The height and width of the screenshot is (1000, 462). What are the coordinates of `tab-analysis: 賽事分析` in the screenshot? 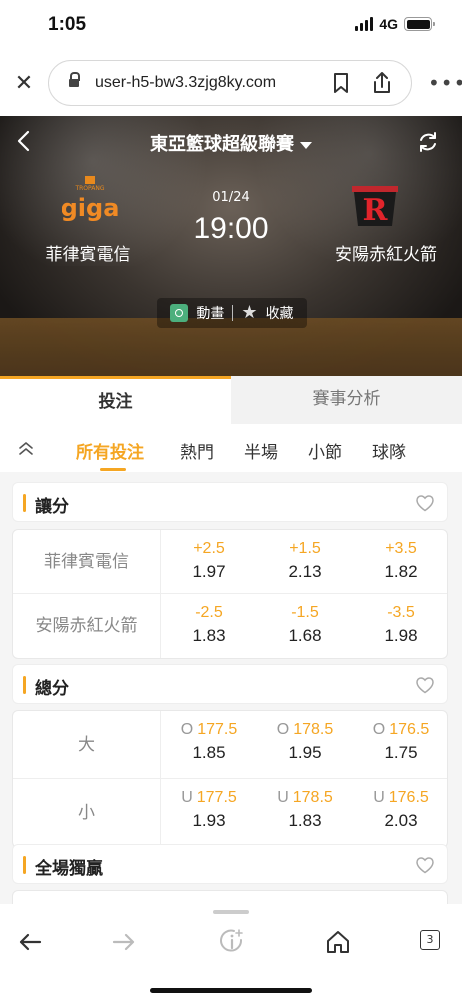 It's located at (346, 400).